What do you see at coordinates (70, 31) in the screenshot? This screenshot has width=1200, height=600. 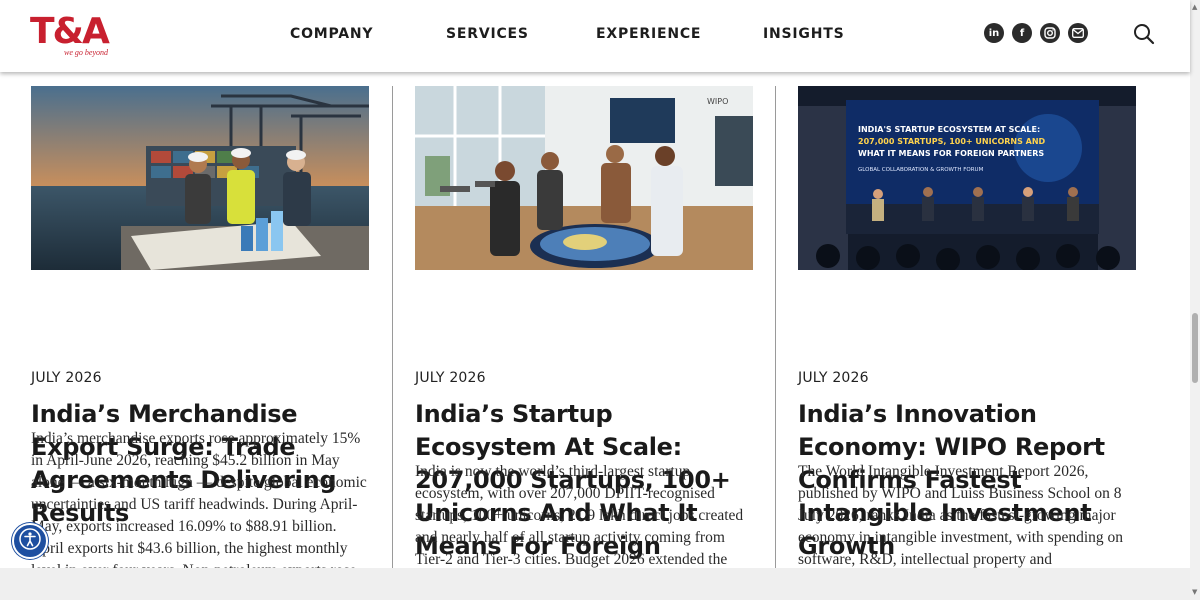 I see `logo-wordmark: T&A` at bounding box center [70, 31].